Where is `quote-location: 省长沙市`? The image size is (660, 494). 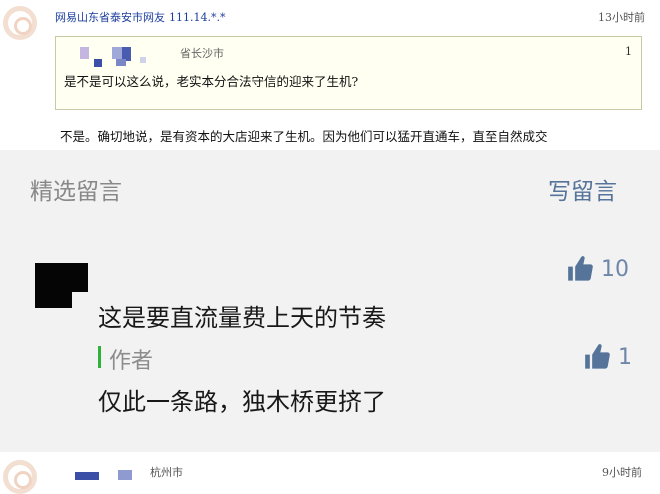
quote-location: 省长沙市 is located at coordinates (202, 53).